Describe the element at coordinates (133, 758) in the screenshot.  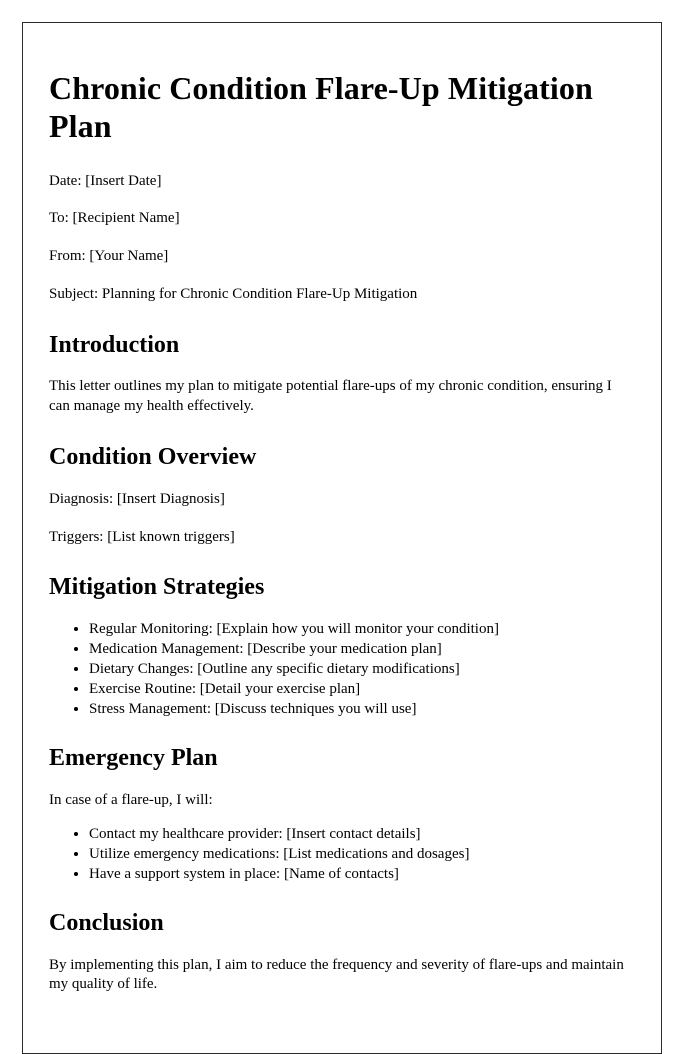
I see `section-heading-emergency-plan: Emergency Plan` at that location.